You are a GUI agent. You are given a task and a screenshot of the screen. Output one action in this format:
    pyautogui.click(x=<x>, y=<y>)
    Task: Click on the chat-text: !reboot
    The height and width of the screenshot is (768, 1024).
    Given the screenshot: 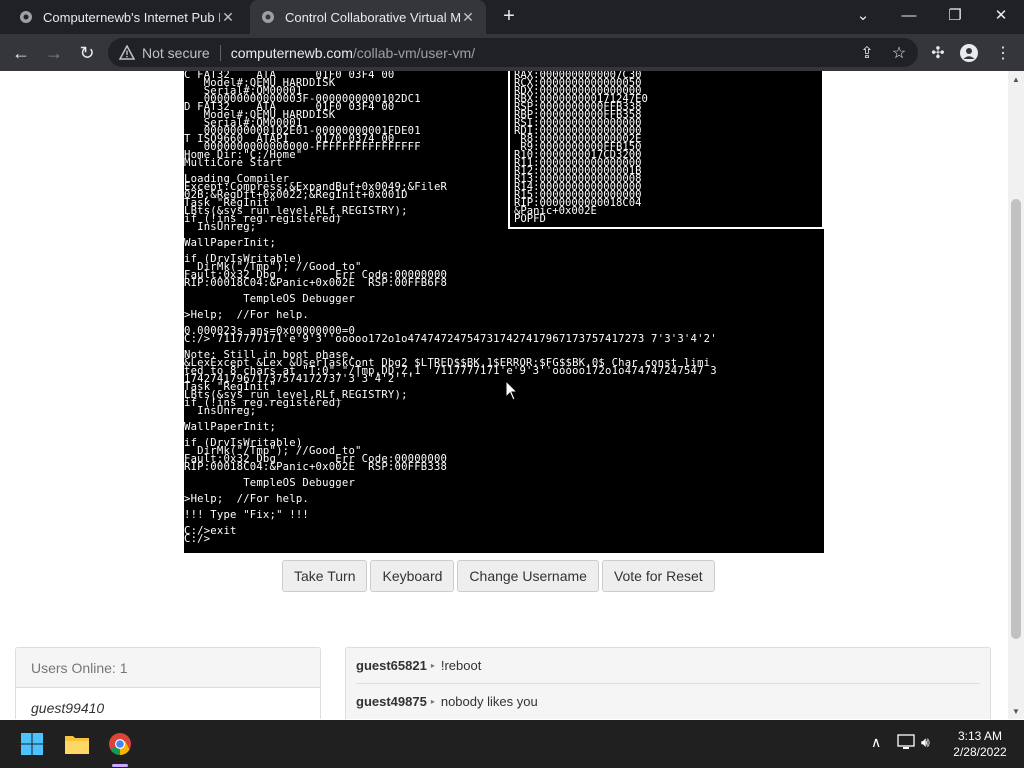 What is the action you would take?
    pyautogui.click(x=461, y=665)
    